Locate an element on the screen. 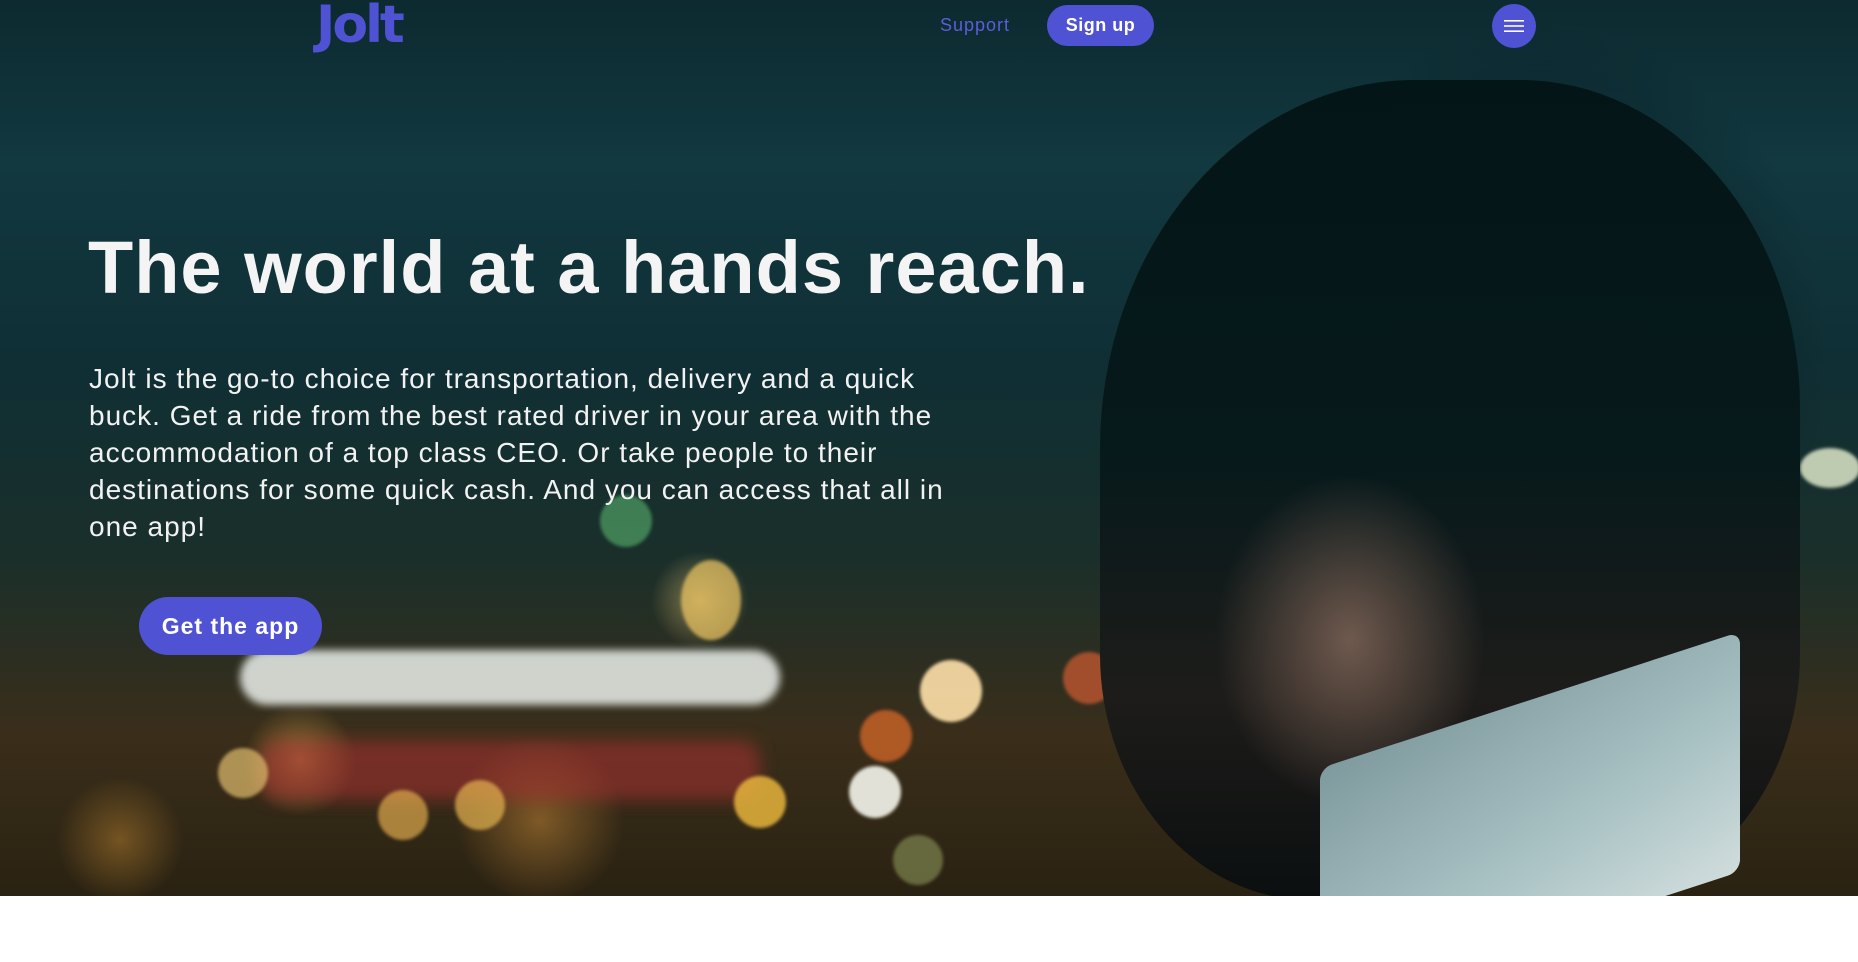  get-the-app-button: Get the app is located at coordinates (230, 626).